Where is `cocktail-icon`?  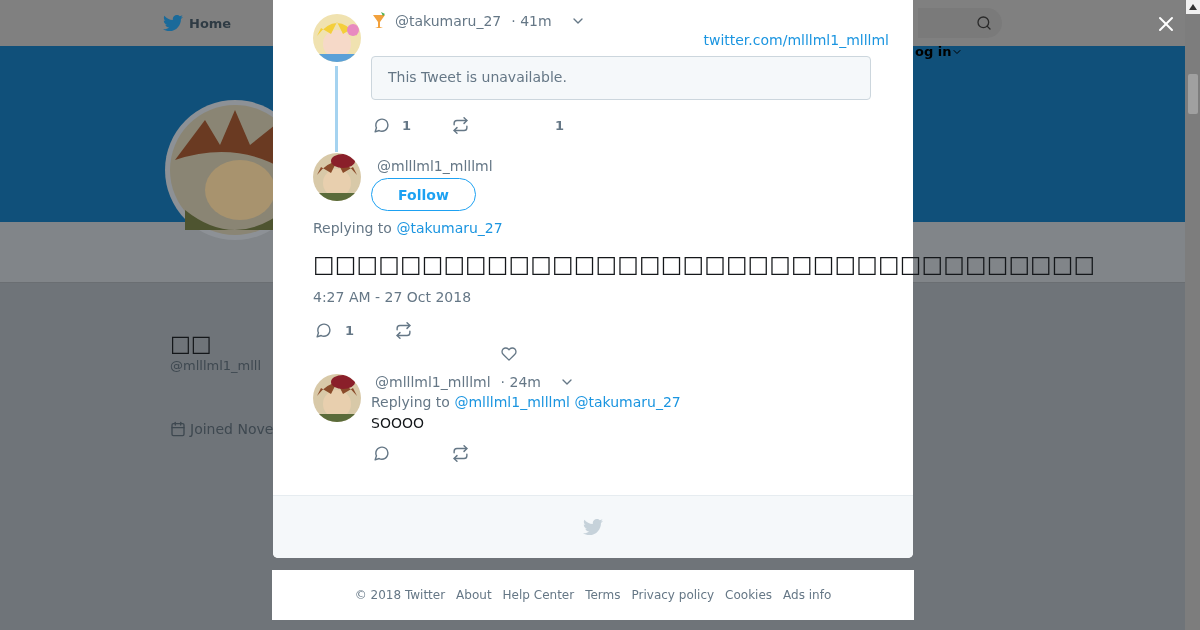 cocktail-icon is located at coordinates (379, 21).